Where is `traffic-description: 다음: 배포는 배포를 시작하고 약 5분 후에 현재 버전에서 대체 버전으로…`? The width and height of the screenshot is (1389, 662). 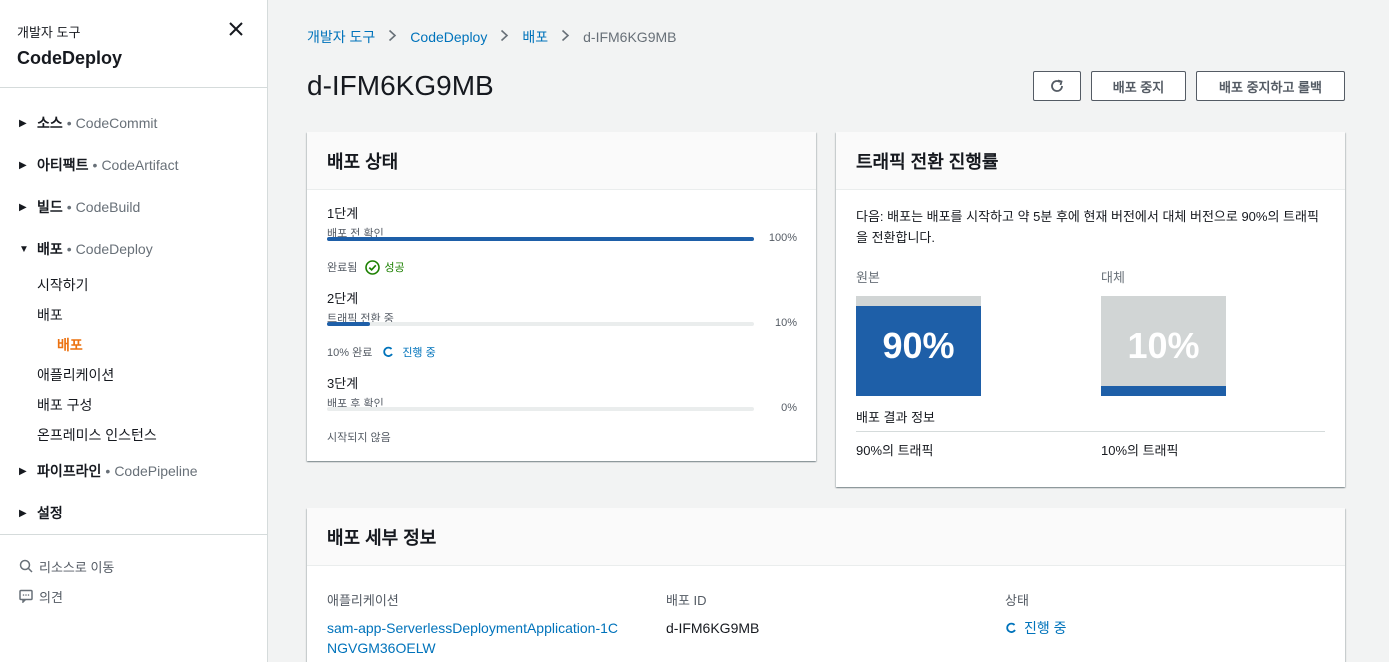
traffic-description: 다음: 배포는 배포를 시작하고 약 5분 후에 현재 버전에서 대체 버전으로… is located at coordinates (1087, 227).